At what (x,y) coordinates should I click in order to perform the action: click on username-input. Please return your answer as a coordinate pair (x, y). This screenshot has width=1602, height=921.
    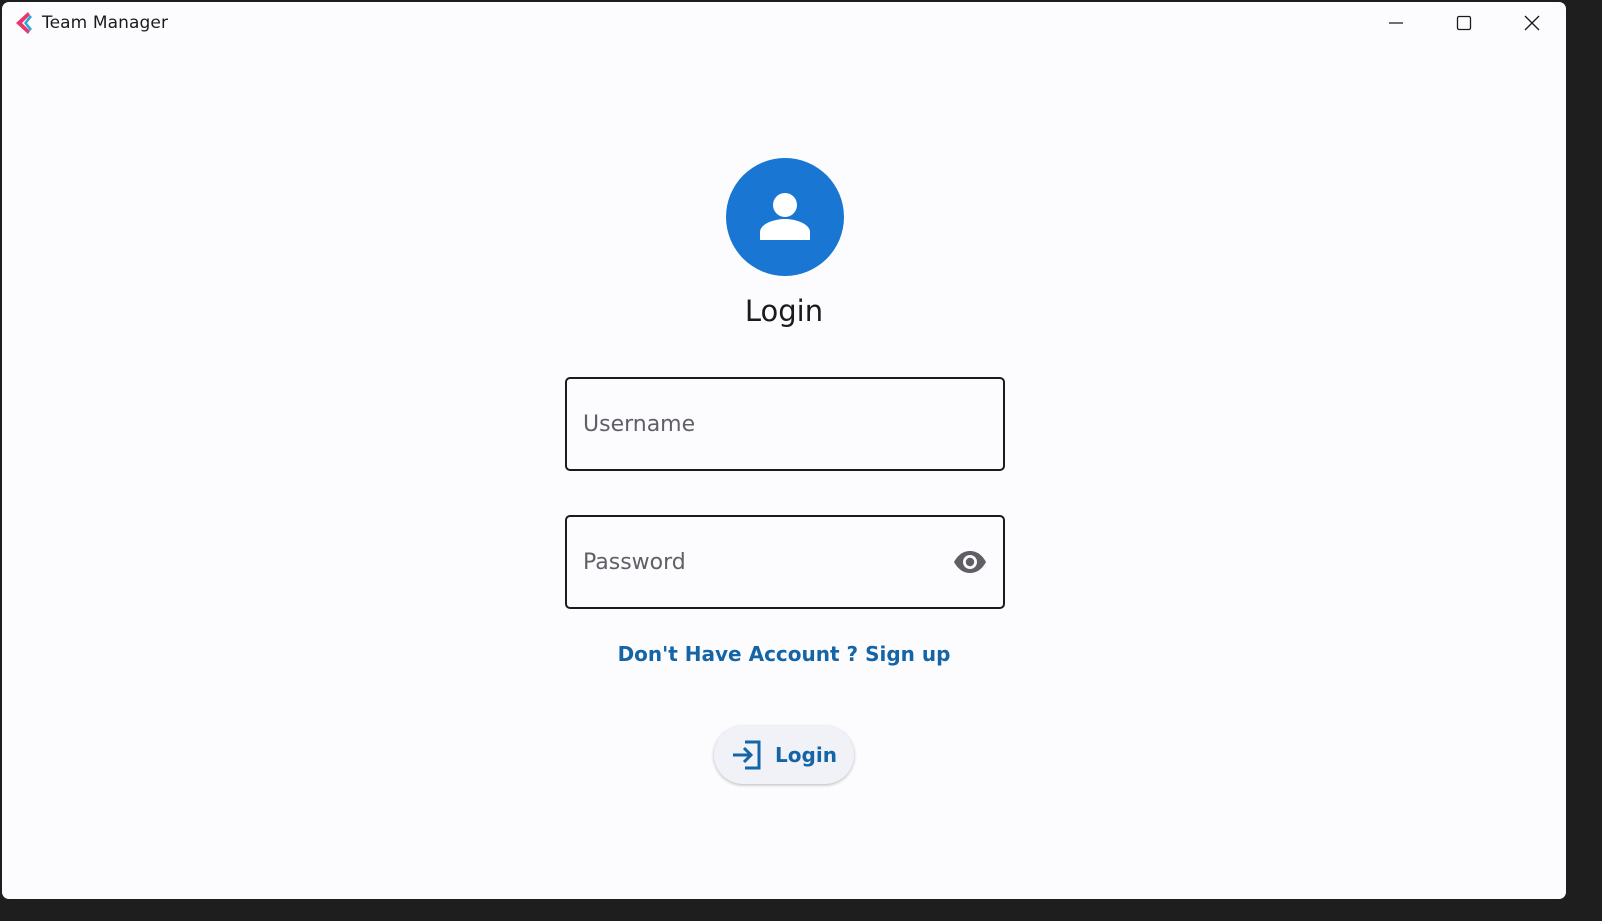
    Looking at the image, I should click on (785, 424).